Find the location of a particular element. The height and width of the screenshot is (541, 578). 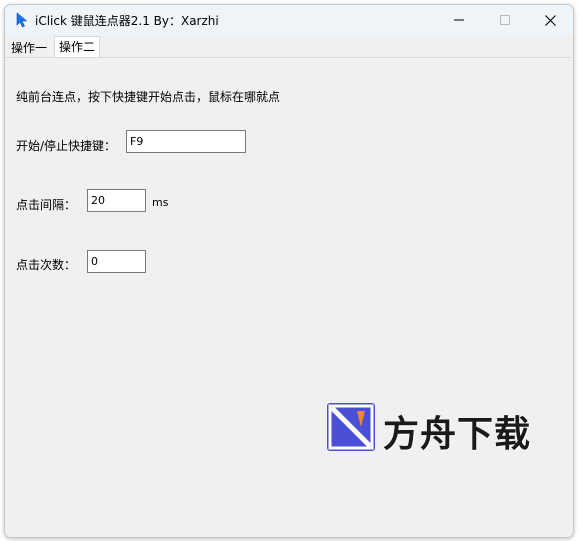

maximize-icon is located at coordinates (505, 20).